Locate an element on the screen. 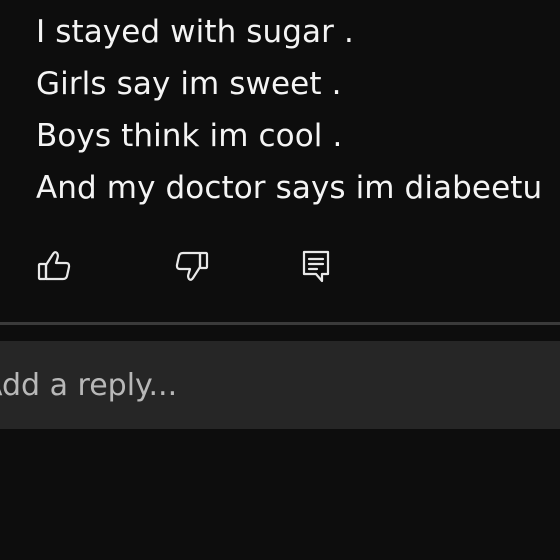 The height and width of the screenshot is (560, 560). comment-actions is located at coordinates (280, 266).